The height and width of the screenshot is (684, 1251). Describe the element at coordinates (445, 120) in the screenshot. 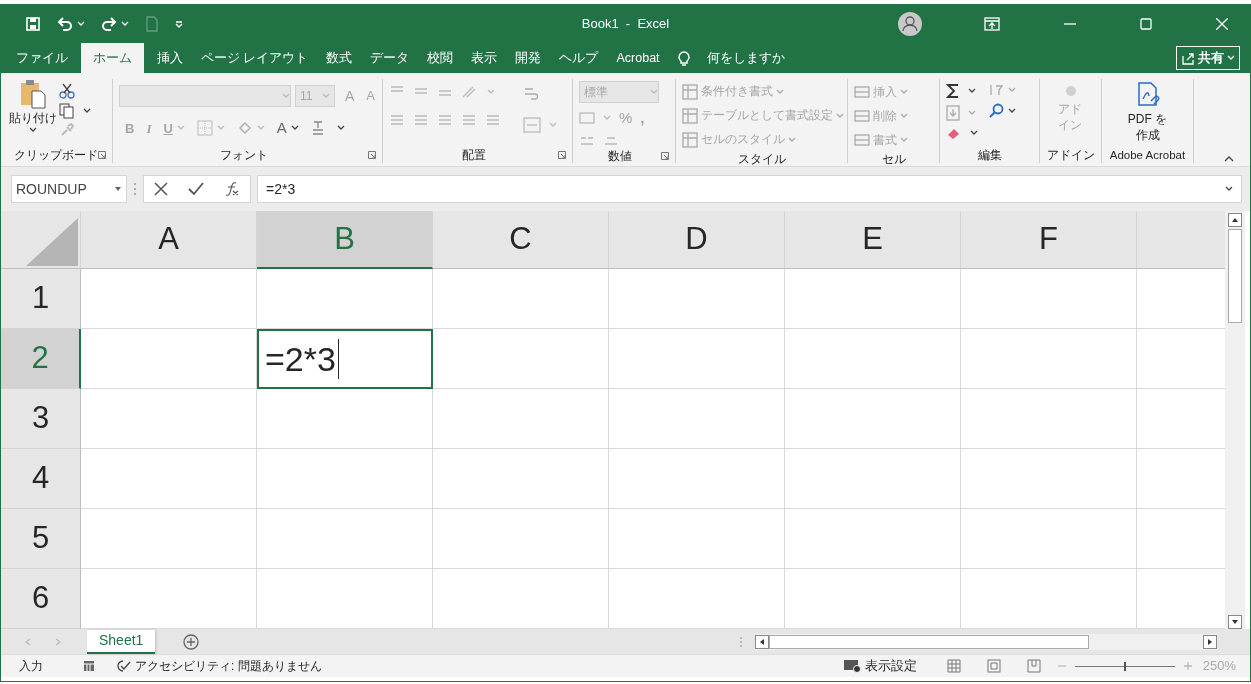

I see `align-right-icon` at that location.